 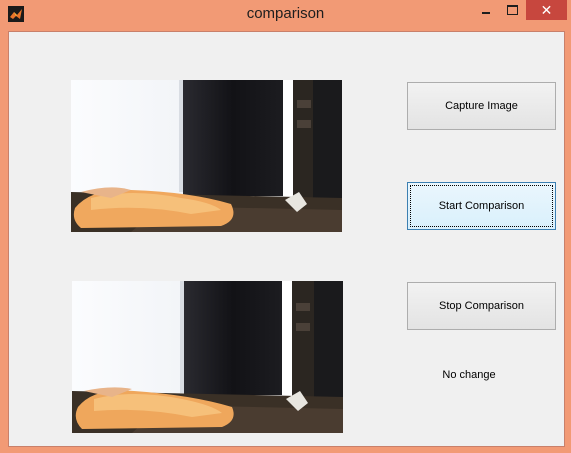 I want to click on close-icon: ✕, so click(x=546, y=10).